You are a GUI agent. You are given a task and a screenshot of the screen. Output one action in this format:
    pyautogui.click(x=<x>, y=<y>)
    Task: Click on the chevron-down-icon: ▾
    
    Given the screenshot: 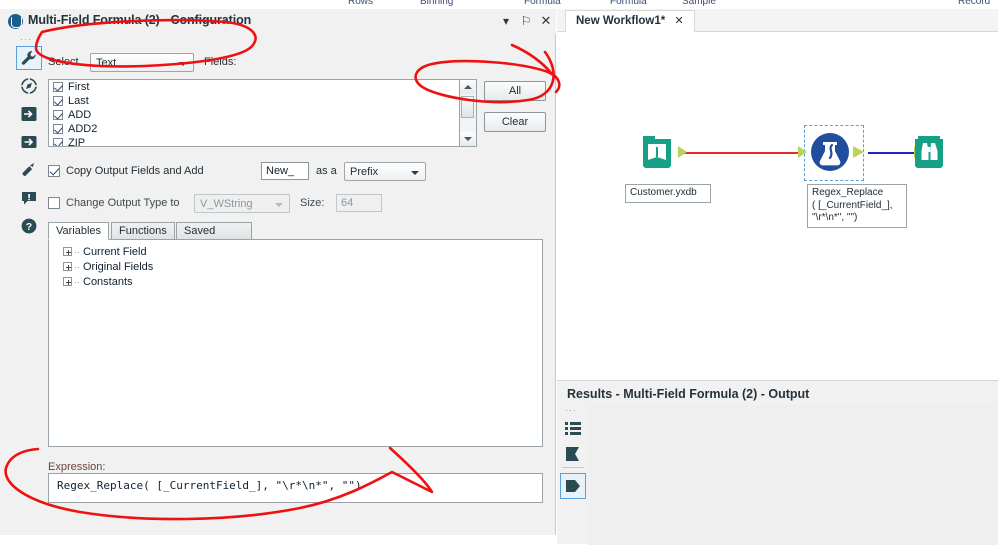 What is the action you would take?
    pyautogui.click(x=506, y=21)
    